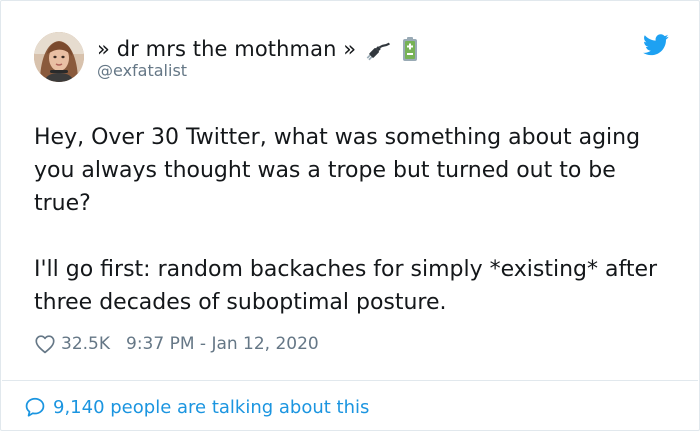  I want to click on electric-plug-icon, so click(378, 49).